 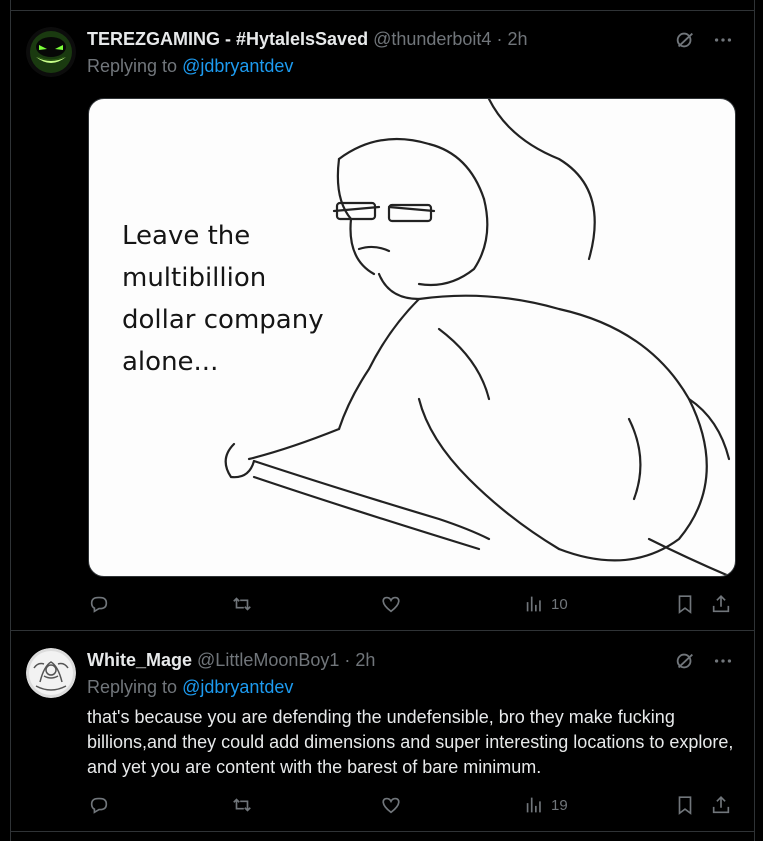 I want to click on display-name: TEREZGAMING - #HytaleIsSaved, so click(x=227, y=39).